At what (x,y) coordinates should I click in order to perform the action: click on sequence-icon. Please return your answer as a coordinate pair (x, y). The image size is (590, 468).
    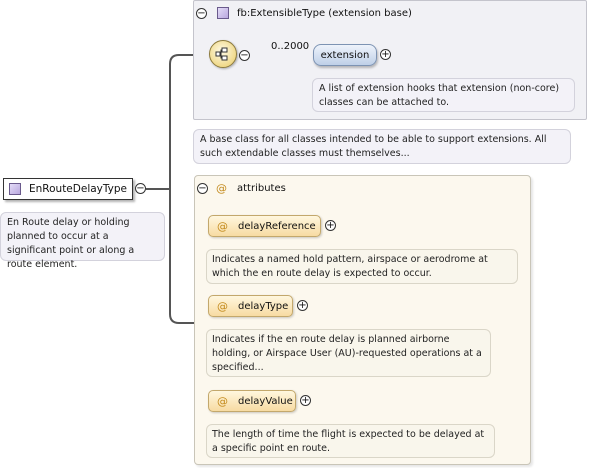
    Looking at the image, I should click on (221, 54).